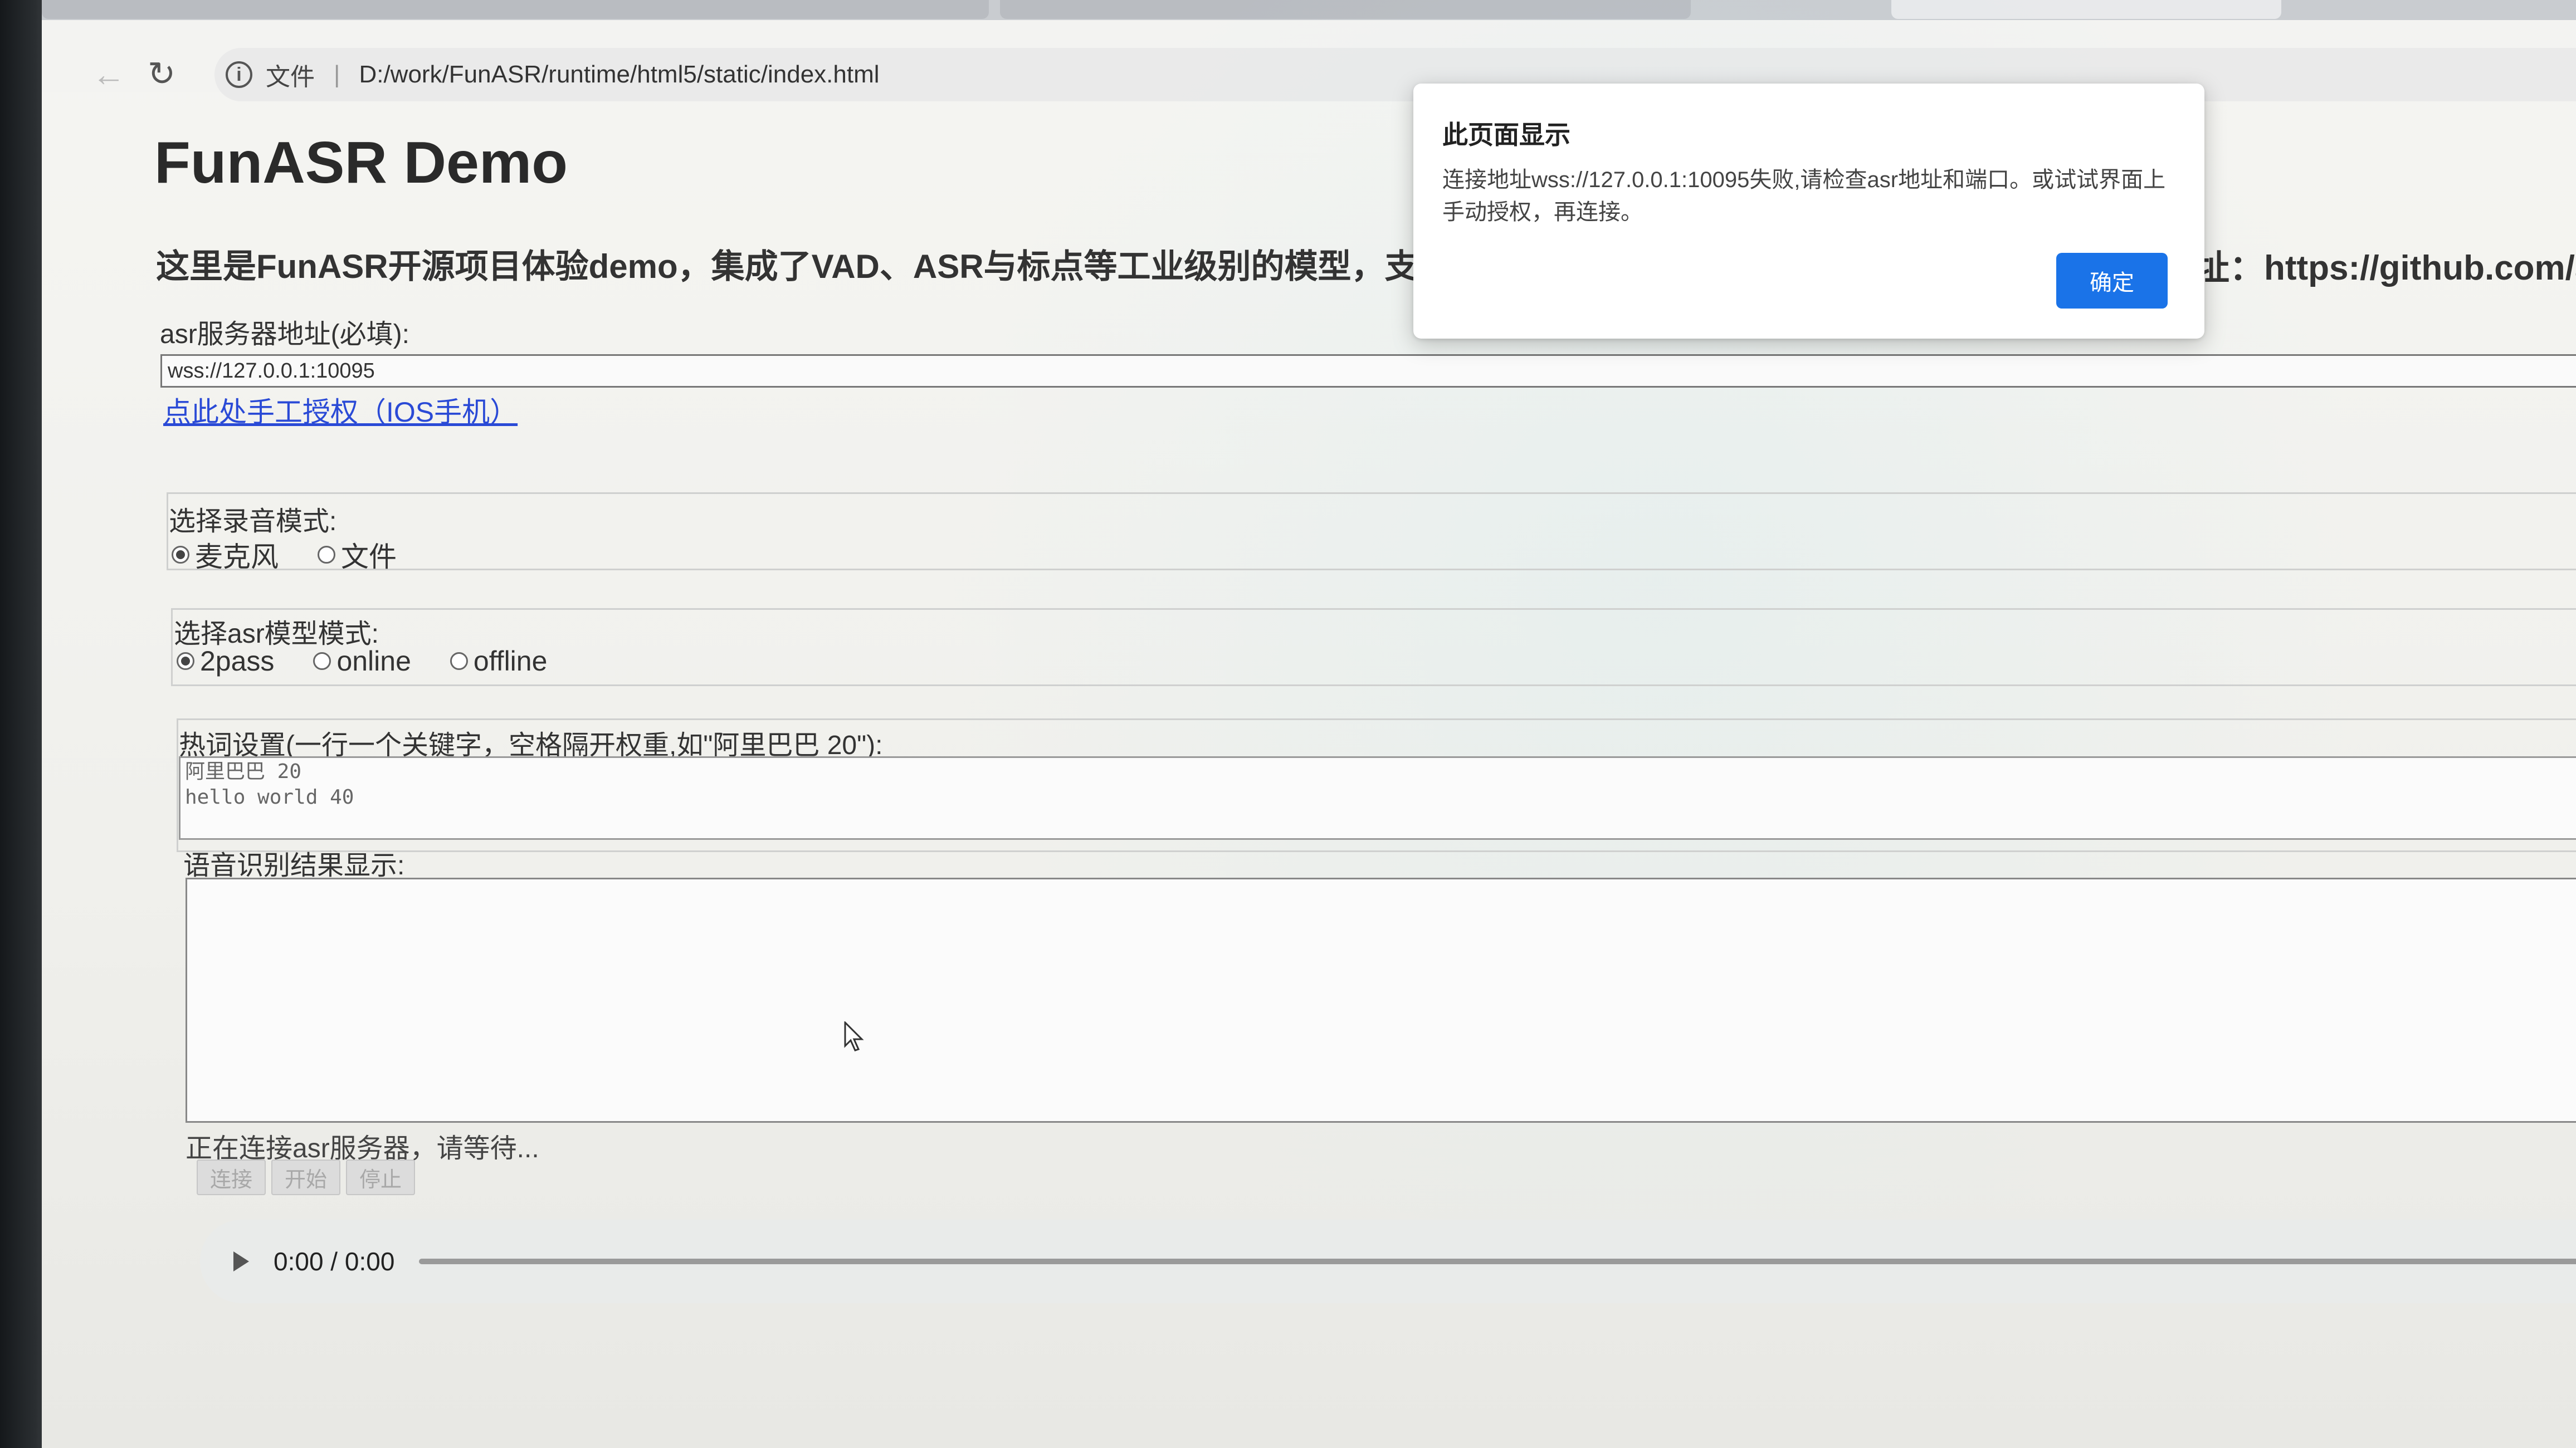 The image size is (2576, 1448). I want to click on result-label: 语音识别结果显示:, so click(294, 866).